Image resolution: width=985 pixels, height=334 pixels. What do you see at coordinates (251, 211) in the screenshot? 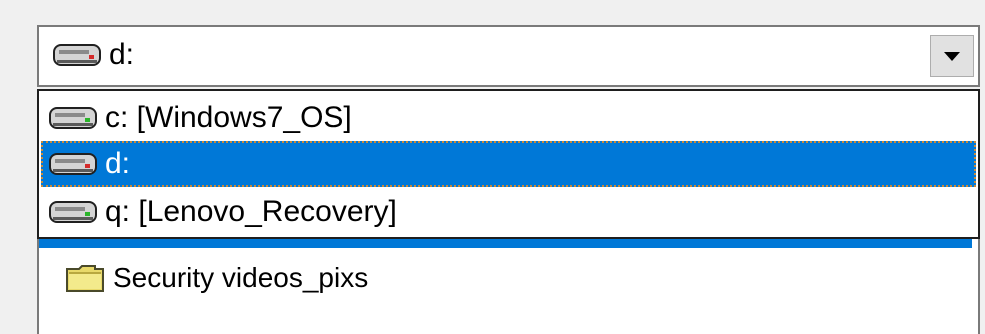
I see `drive-option-label: q: [Lenovo_Recovery]` at bounding box center [251, 211].